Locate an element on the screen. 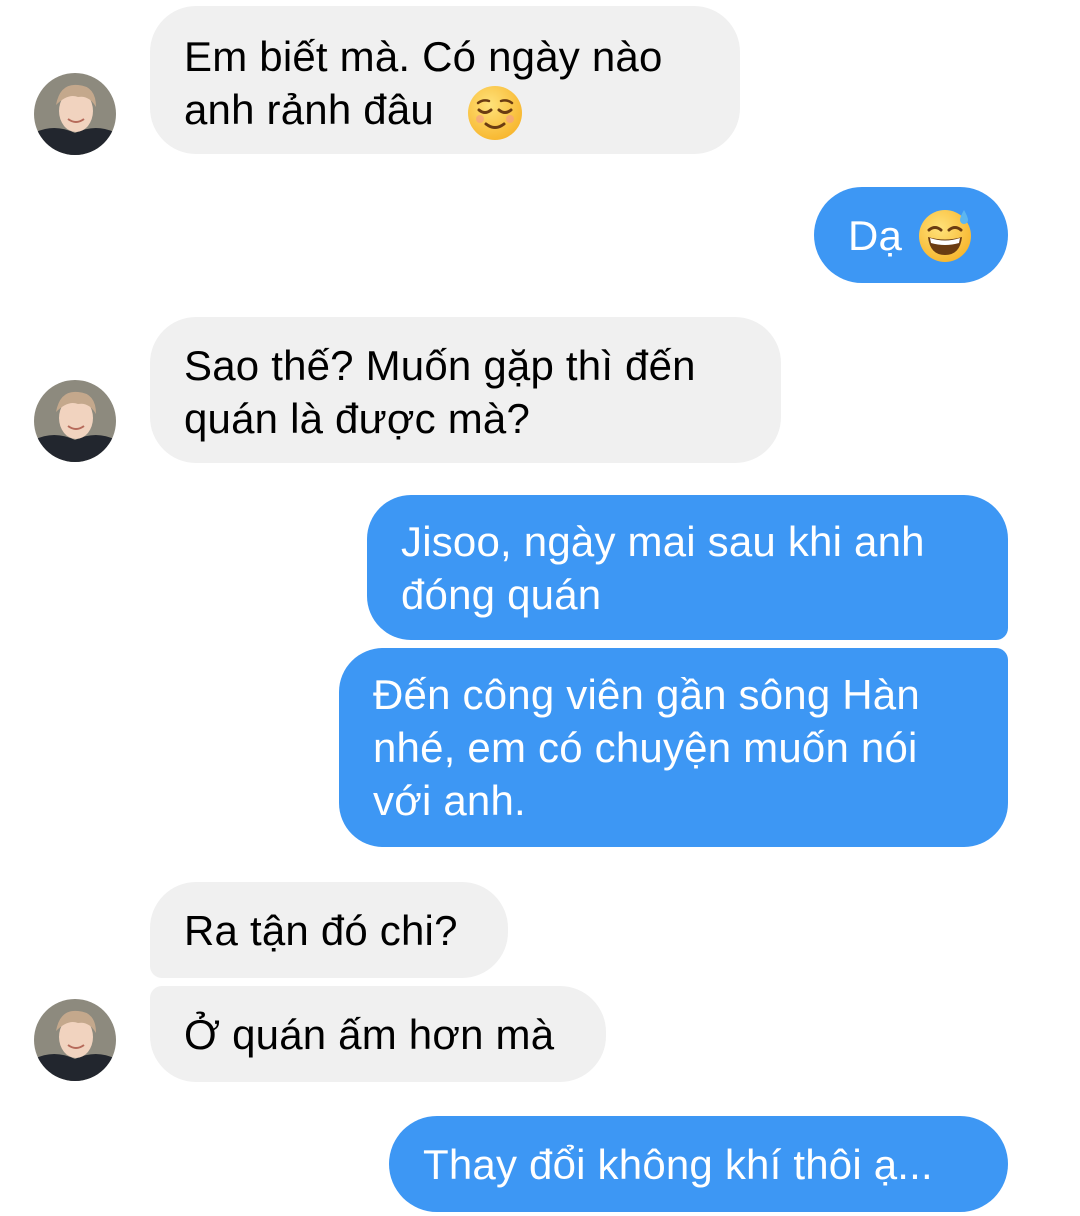  relieved-face-icon is located at coordinates (495, 115).